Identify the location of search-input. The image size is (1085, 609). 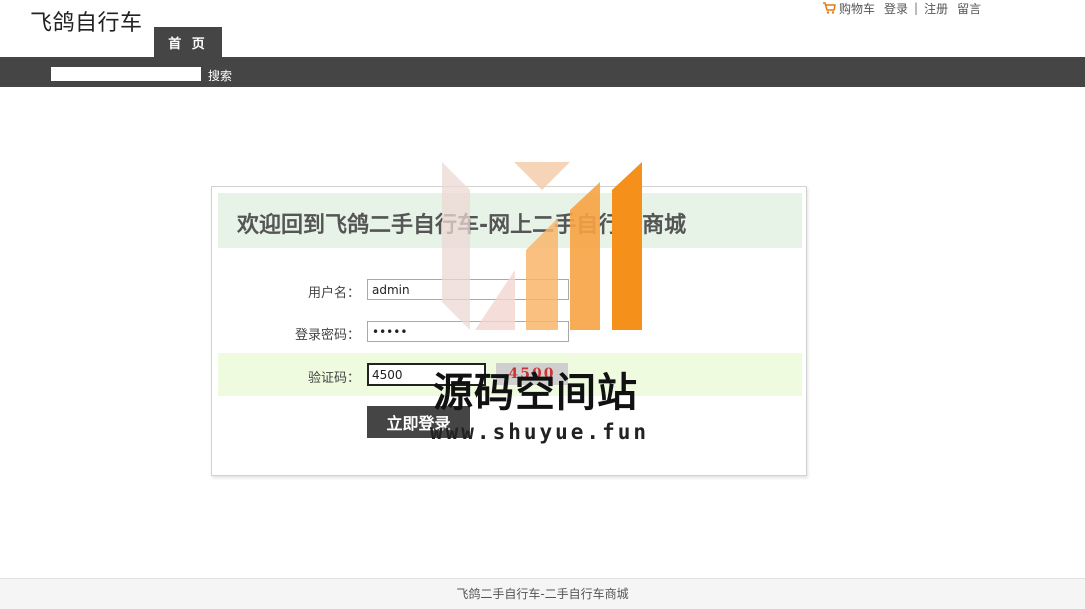
(126, 74).